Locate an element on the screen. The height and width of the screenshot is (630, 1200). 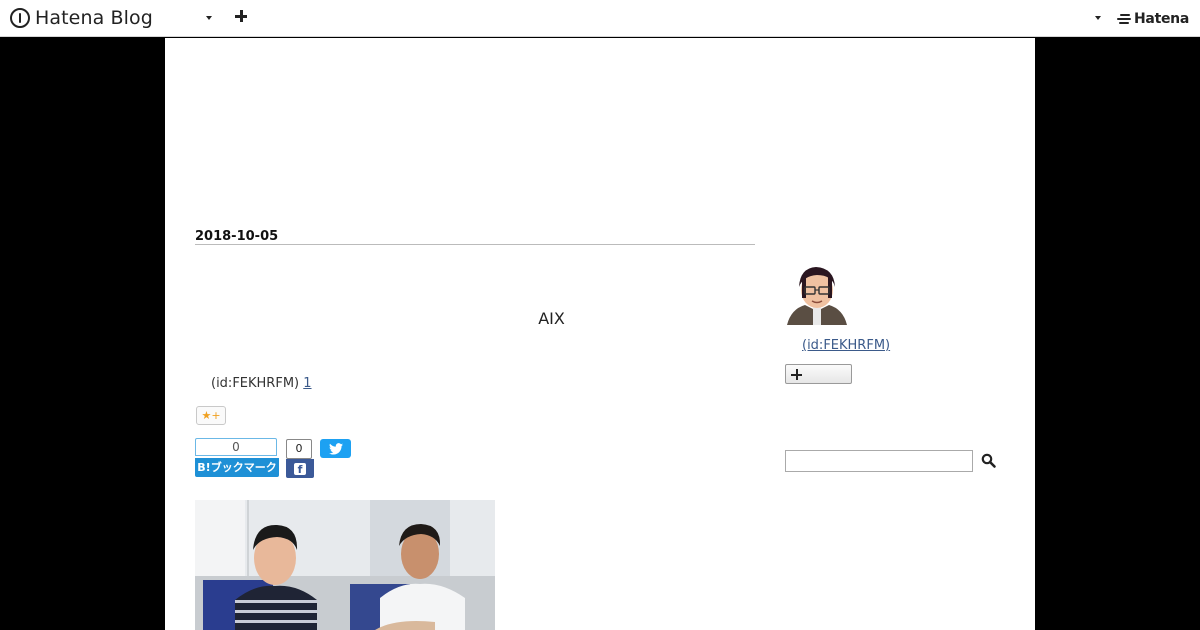
hatena-logo-icon is located at coordinates (1124, 19).